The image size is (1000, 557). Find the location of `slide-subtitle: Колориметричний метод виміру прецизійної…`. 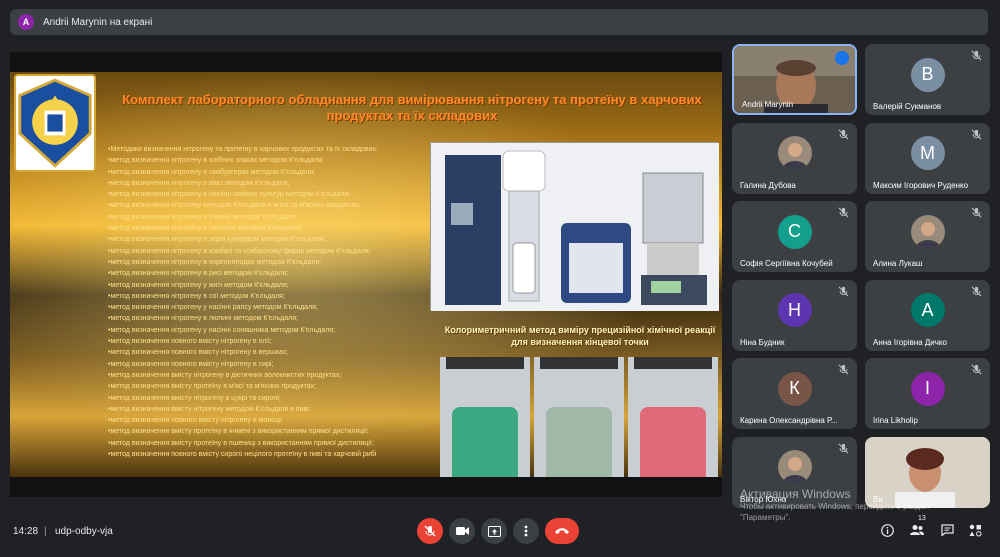

slide-subtitle: Колориметричний метод виміру прецизійної… is located at coordinates (580, 336).